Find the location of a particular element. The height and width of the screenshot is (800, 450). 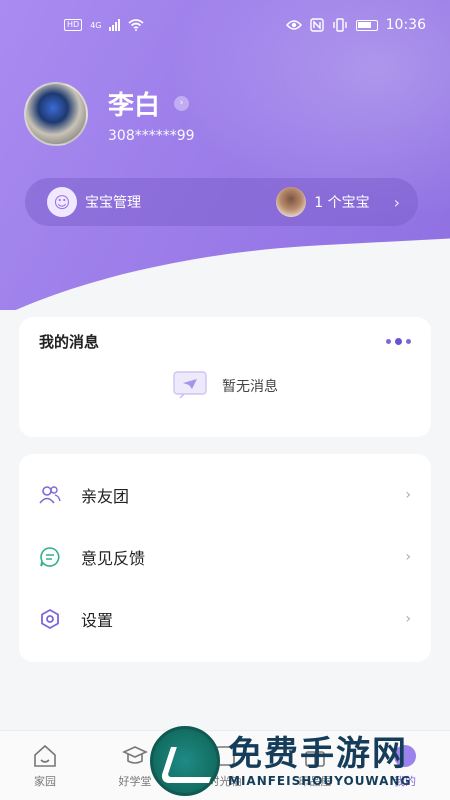

menu-label: 意见反馈 is located at coordinates (113, 558).